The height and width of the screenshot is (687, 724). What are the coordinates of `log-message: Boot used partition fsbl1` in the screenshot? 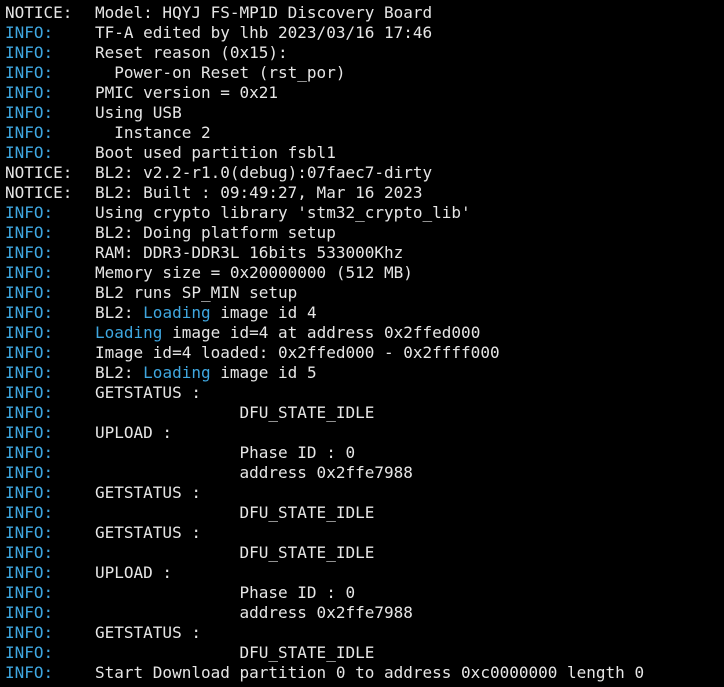 It's located at (215, 153).